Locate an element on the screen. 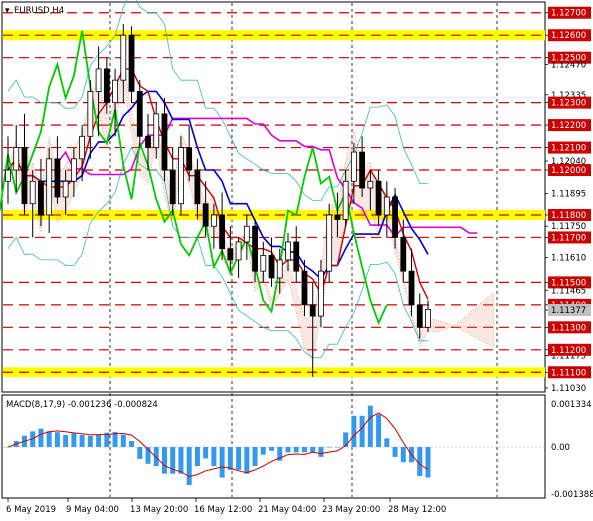 The image size is (593, 521). price-tick: 1.12200 is located at coordinates (568, 125).